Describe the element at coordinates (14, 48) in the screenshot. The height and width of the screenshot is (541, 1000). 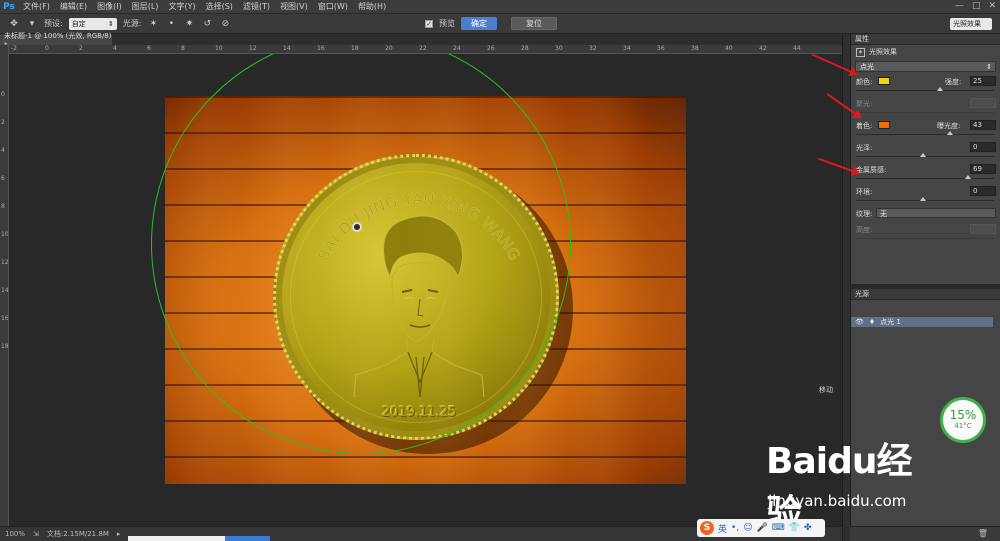
I see `ruler-top-label: -2` at that location.